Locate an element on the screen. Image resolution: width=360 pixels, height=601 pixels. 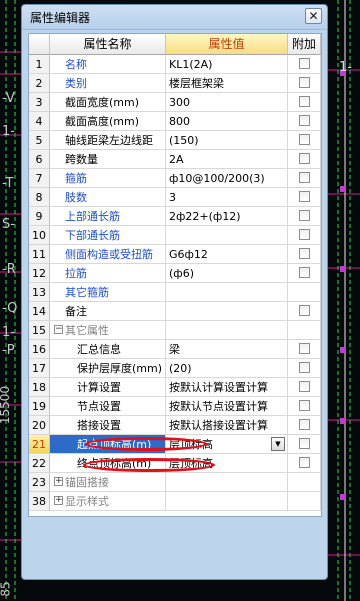
property-name: 侧面构造或受扭筋 is located at coordinates (108, 254).